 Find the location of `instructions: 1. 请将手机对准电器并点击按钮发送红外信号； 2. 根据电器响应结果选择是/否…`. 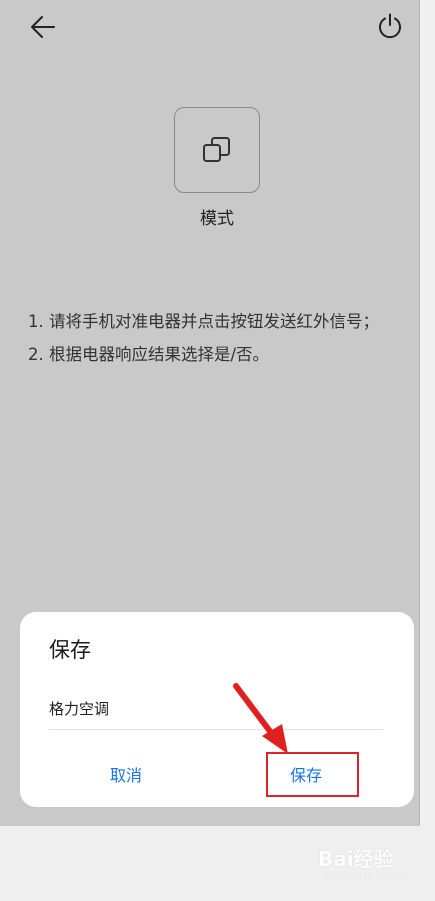

instructions: 1. 请将手机对准电器并点击按钮发送红外信号； 2. 根据电器响应结果选择是/否… is located at coordinates (220, 338).